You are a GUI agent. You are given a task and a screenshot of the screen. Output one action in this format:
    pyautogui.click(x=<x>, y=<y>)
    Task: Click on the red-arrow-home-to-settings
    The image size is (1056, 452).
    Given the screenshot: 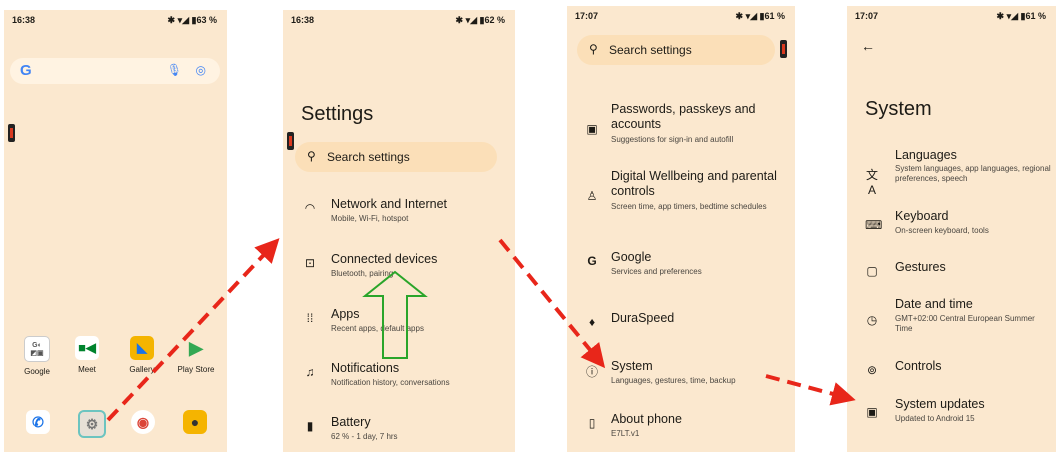 What is the action you would take?
    pyautogui.click(x=193, y=330)
    